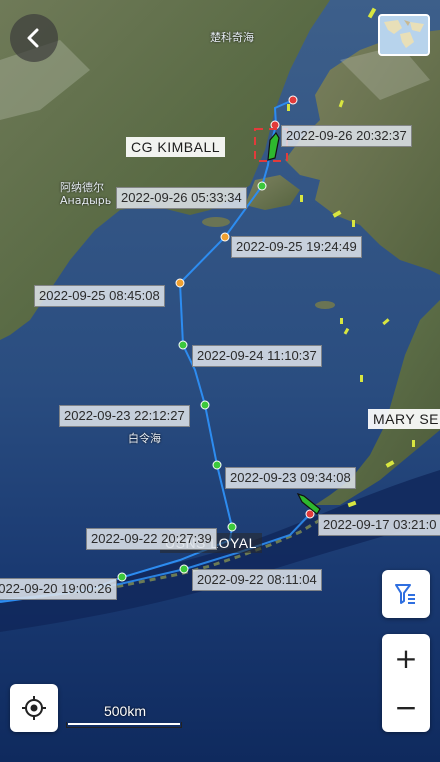 Image resolution: width=440 pixels, height=762 pixels. I want to click on track-timestamp-label: 2022-09-23 09:34:08, so click(290, 478).